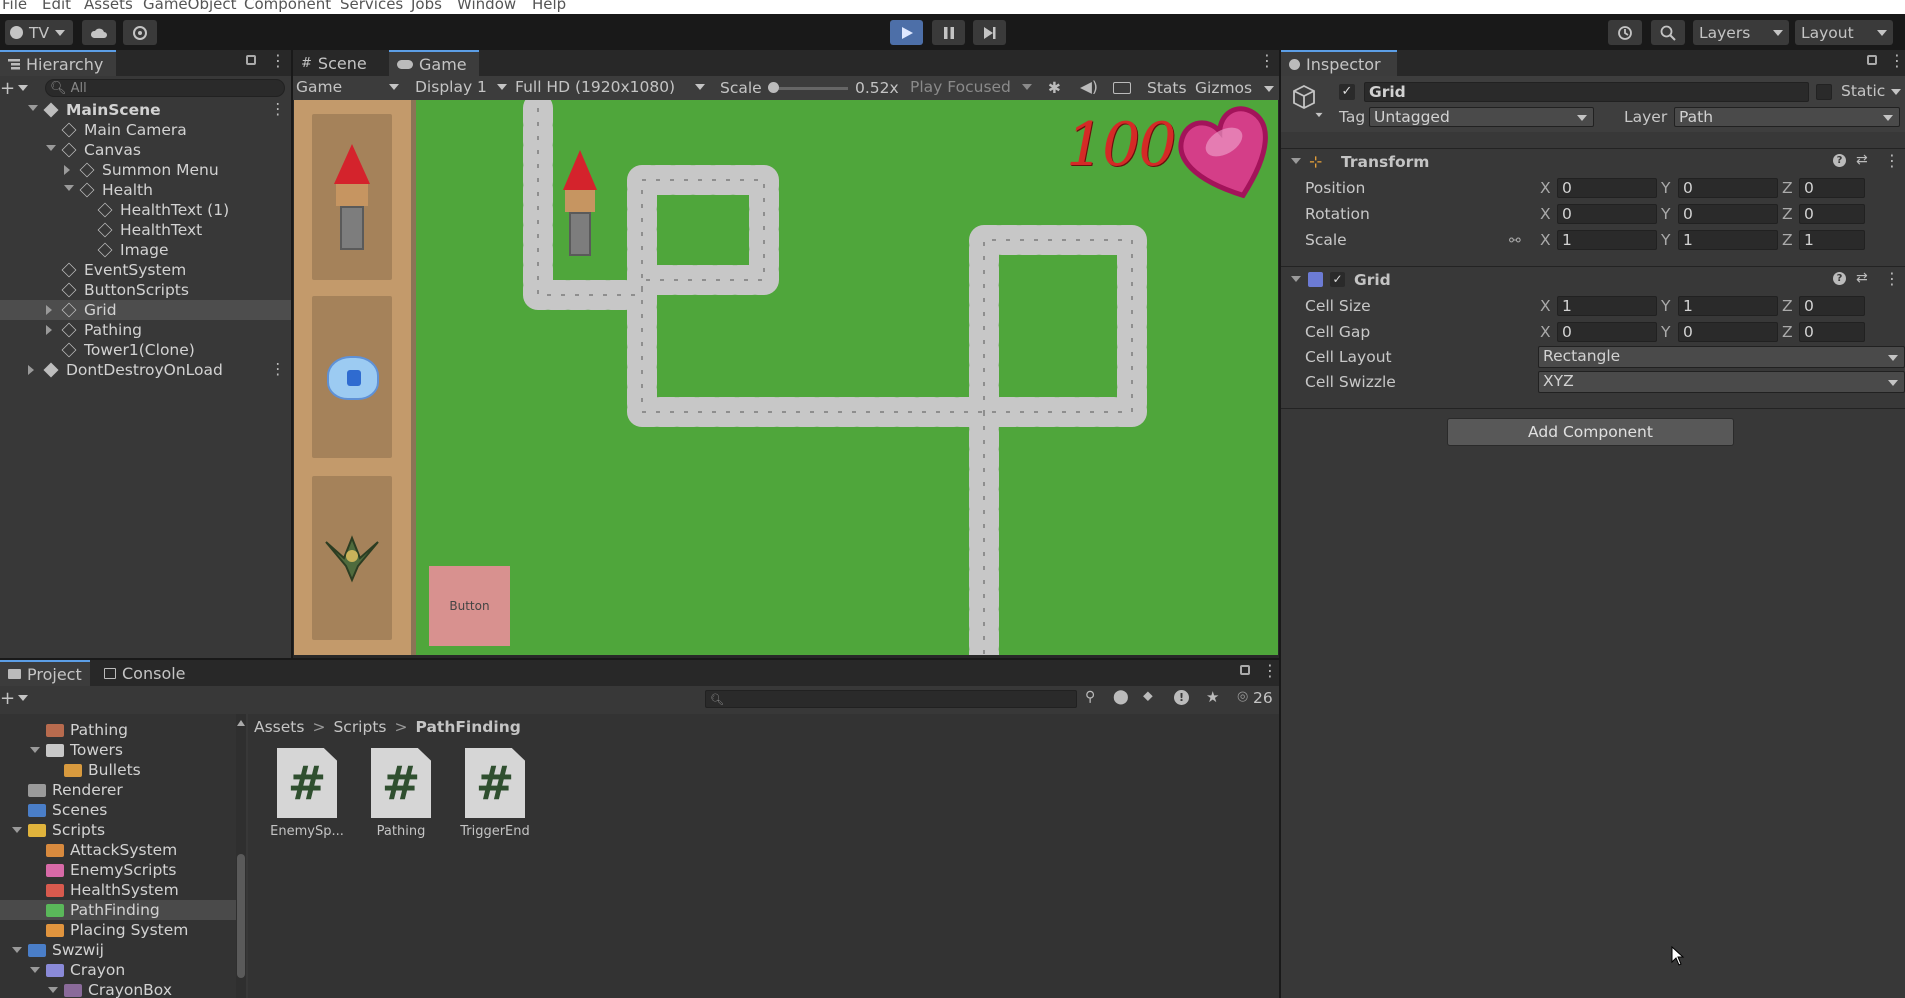 This screenshot has width=1905, height=998. I want to click on icon-dropdown-arrow, so click(1319, 115).